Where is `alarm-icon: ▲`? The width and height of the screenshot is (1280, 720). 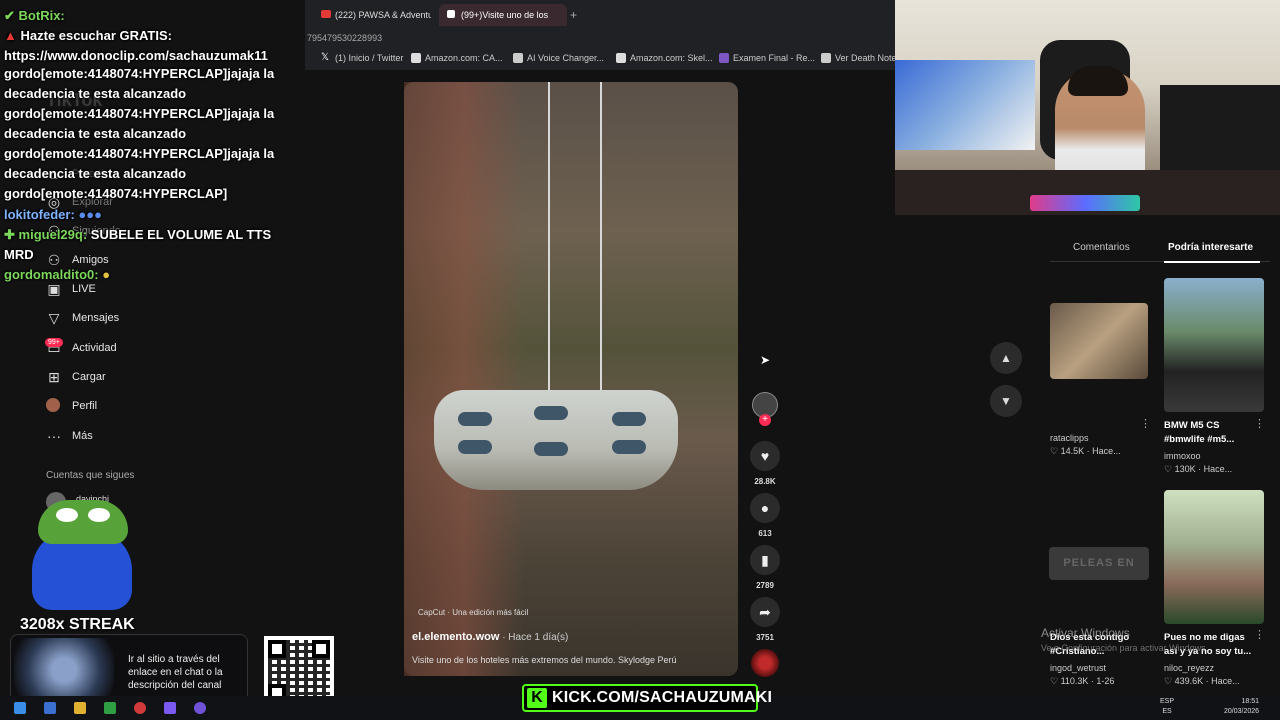 alarm-icon: ▲ is located at coordinates (10, 35).